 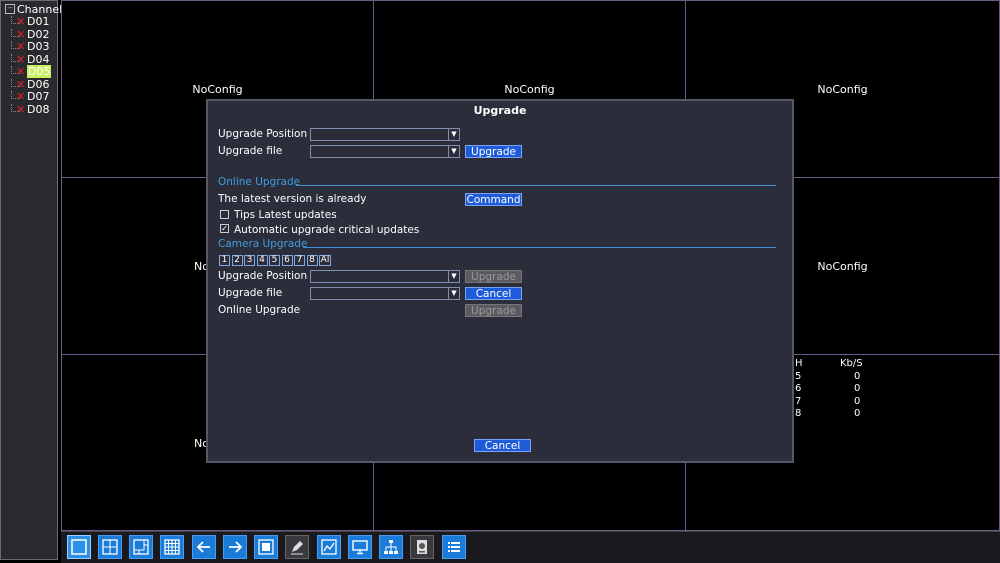 I want to click on cam-cancel-button: Cancel, so click(x=493, y=293).